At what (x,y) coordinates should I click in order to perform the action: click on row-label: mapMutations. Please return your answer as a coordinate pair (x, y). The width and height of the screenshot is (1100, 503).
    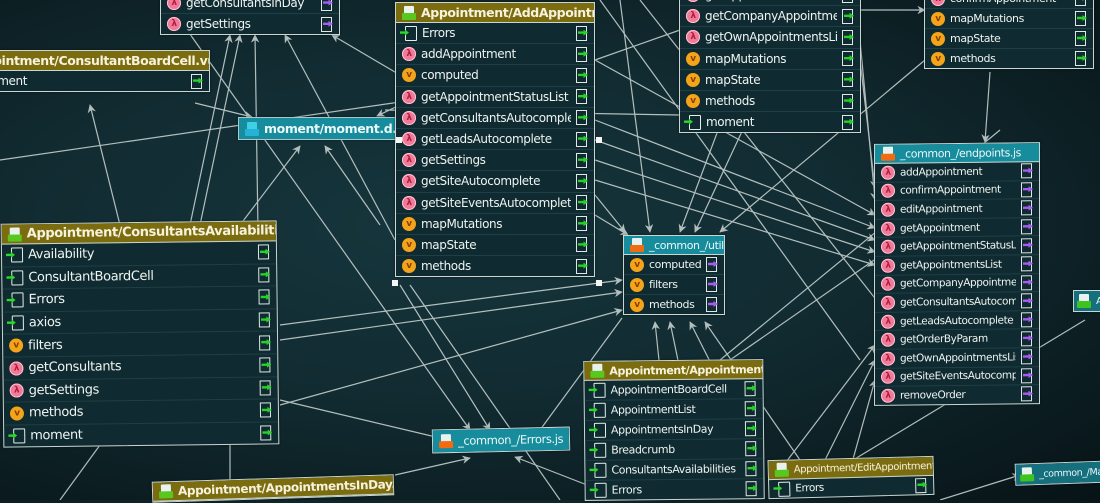
    Looking at the image, I should click on (987, 18).